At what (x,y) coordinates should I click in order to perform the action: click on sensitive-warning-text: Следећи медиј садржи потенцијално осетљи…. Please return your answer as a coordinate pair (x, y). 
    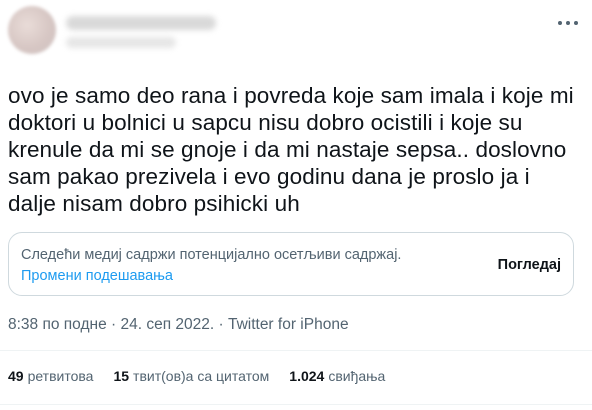
    Looking at the image, I should click on (211, 255).